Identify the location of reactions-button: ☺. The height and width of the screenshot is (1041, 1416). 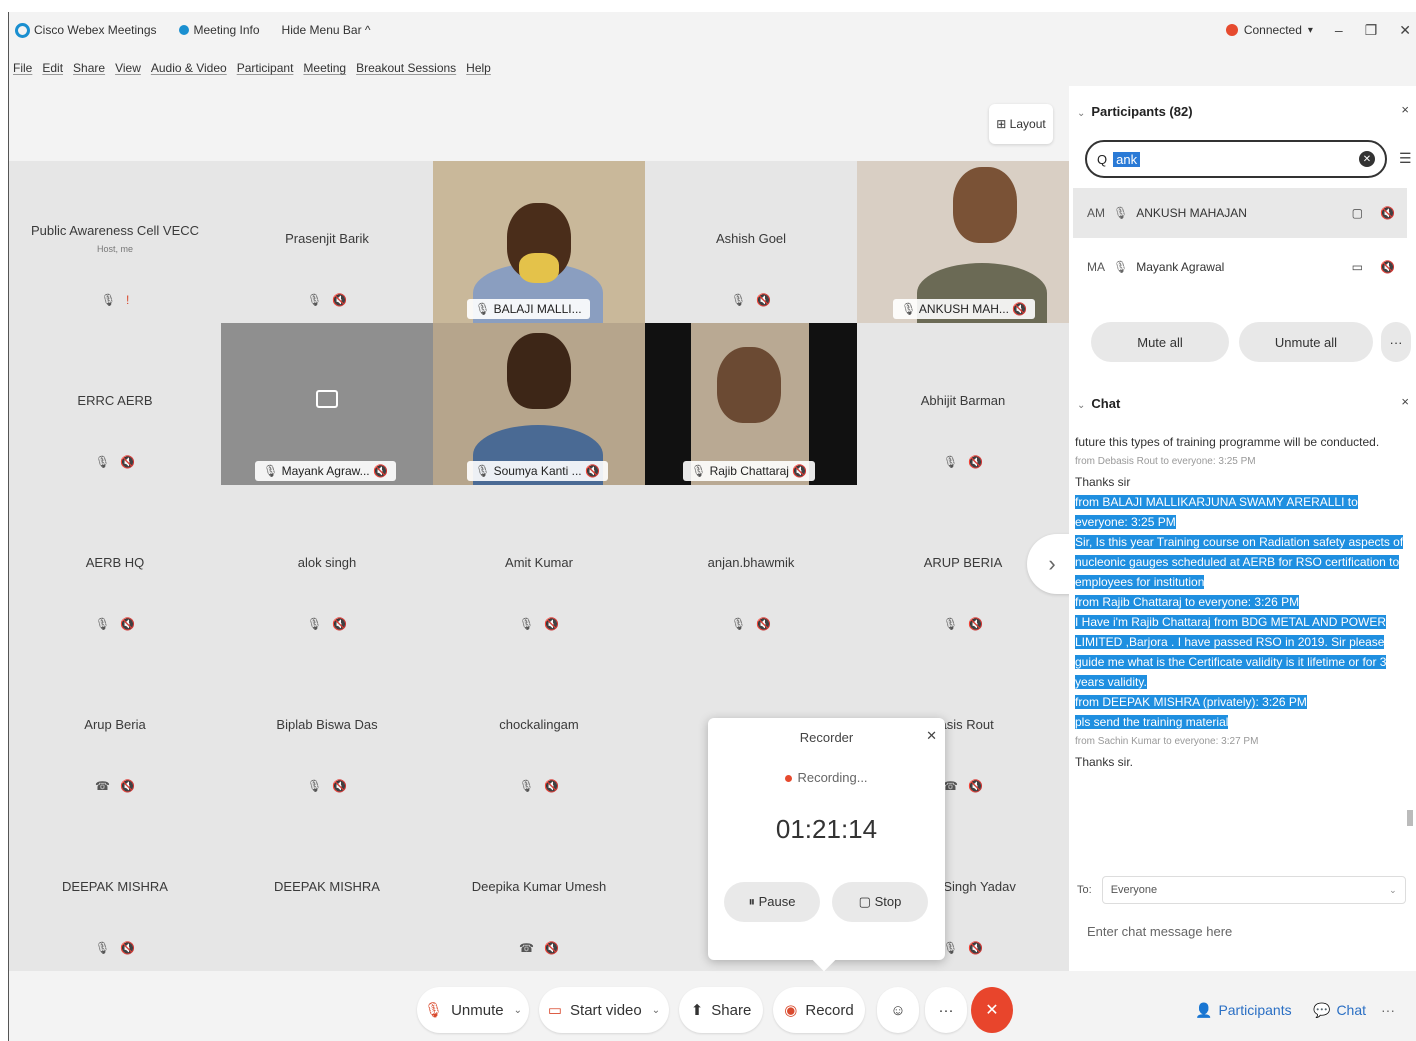
(898, 1010).